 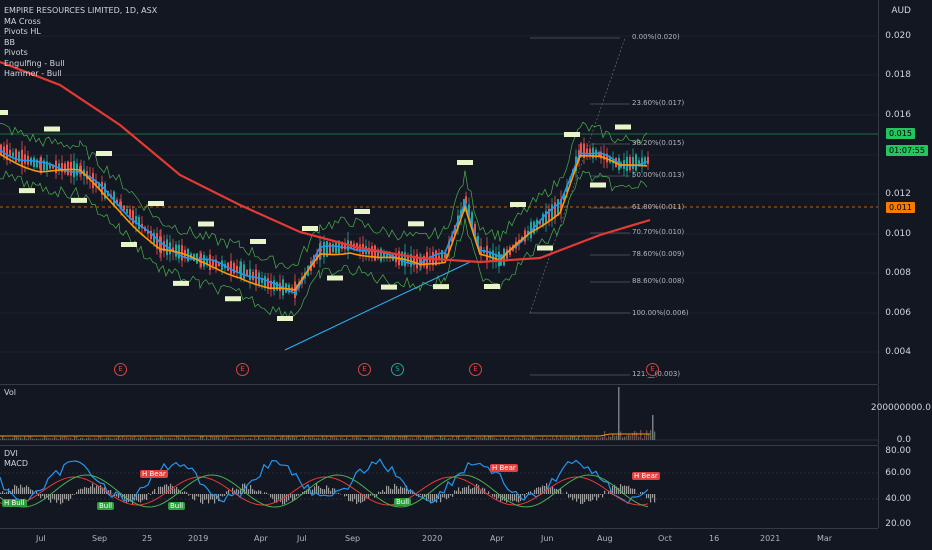 I want to click on osc-tick: 20.00, so click(x=898, y=524).